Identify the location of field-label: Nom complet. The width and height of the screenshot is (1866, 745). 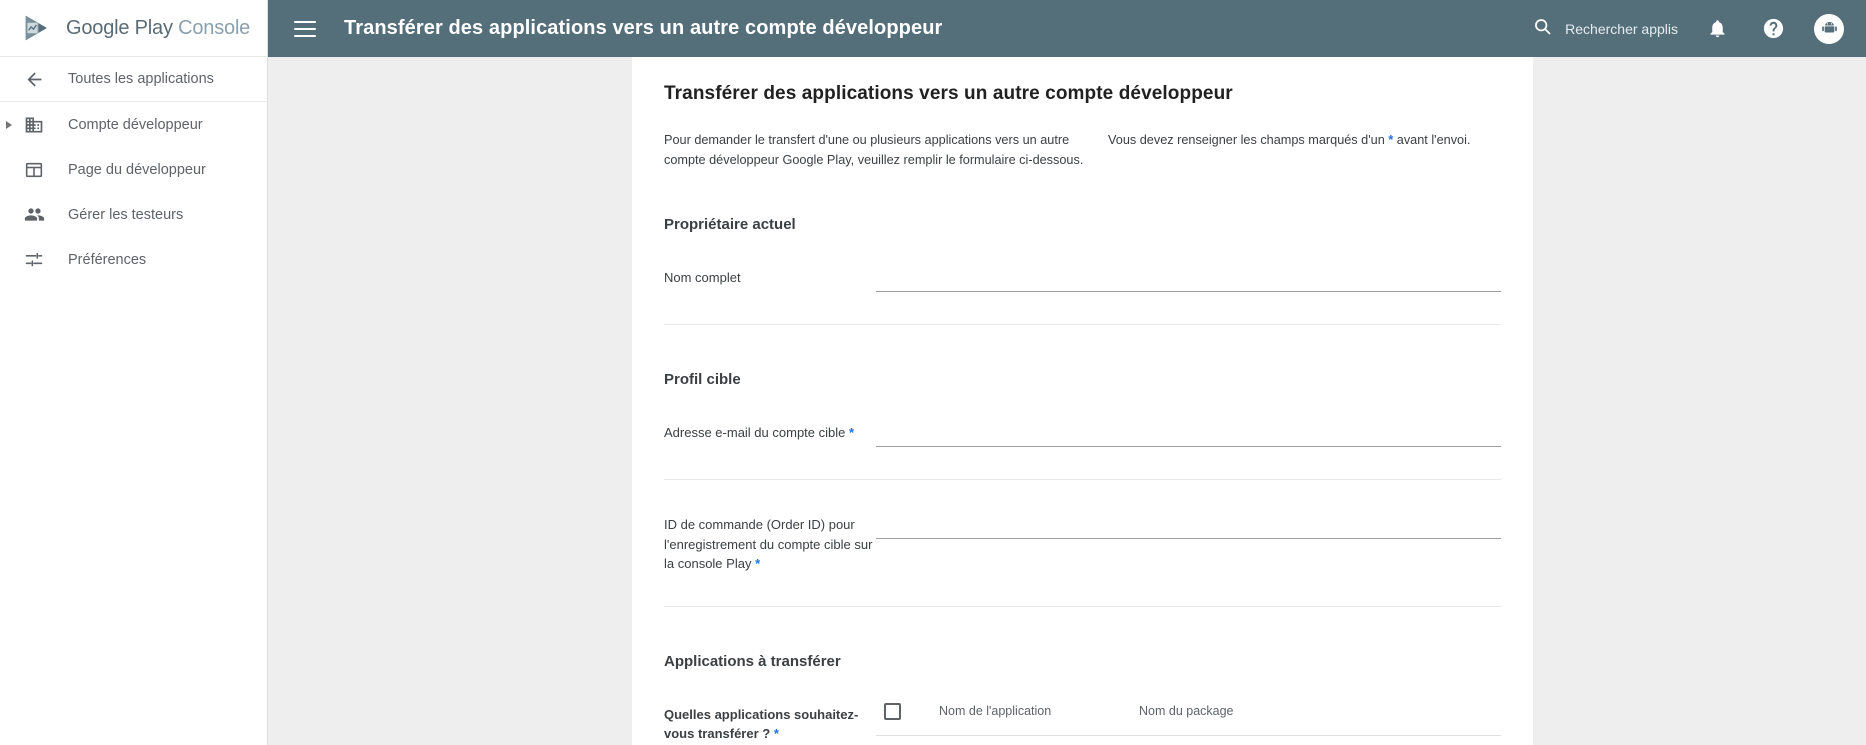
(702, 278).